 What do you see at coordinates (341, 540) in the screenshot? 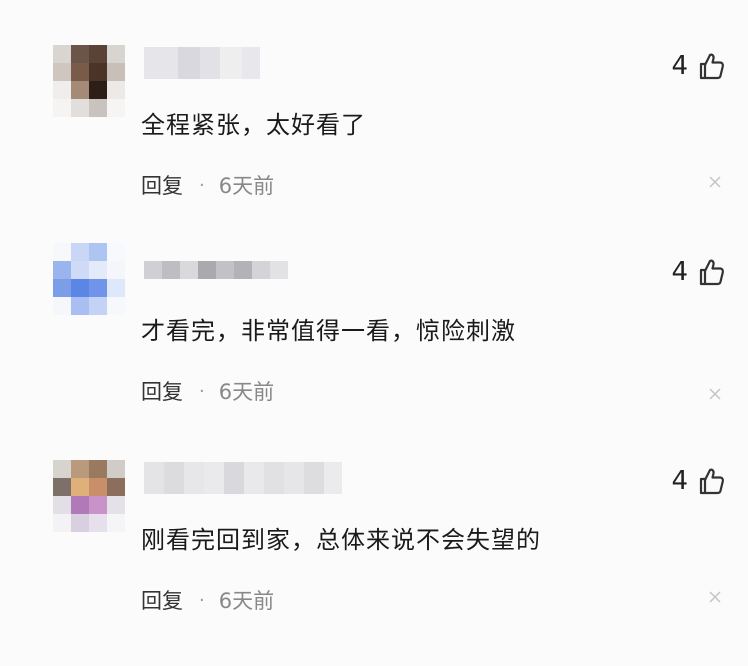
I see `comment-text: 刚看完回到家，总体来说不会失望的` at bounding box center [341, 540].